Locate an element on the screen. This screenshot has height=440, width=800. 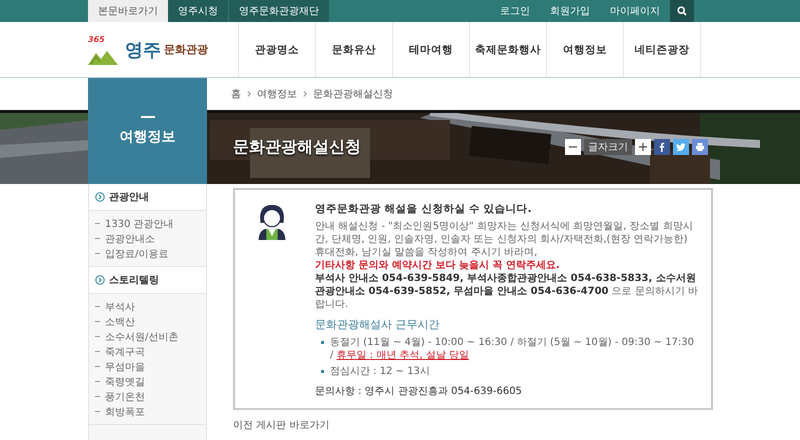
sidebar-title: 여행정보 is located at coordinates (148, 137).